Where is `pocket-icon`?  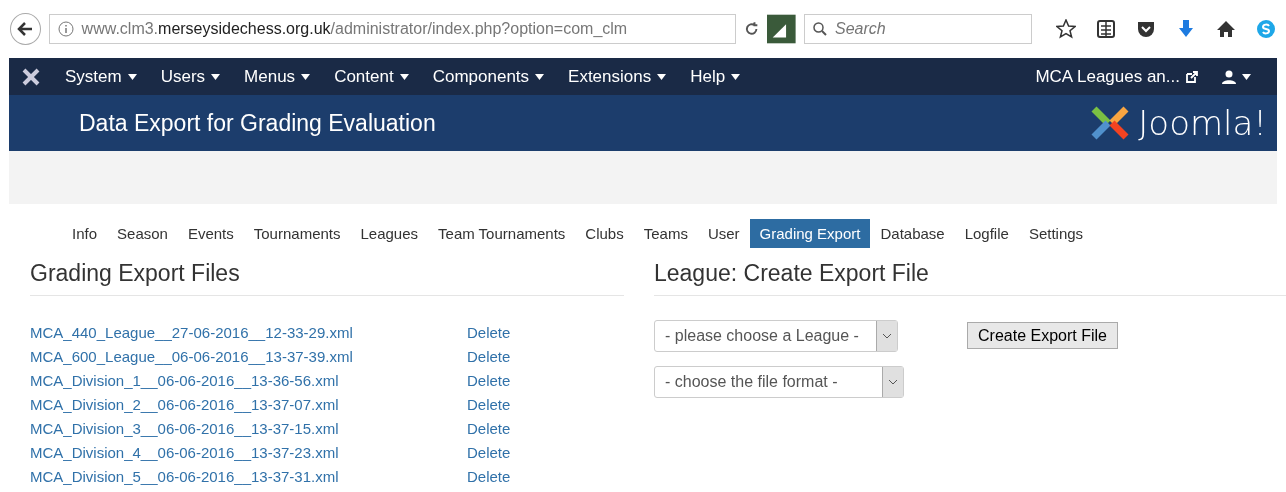
pocket-icon is located at coordinates (1146, 29).